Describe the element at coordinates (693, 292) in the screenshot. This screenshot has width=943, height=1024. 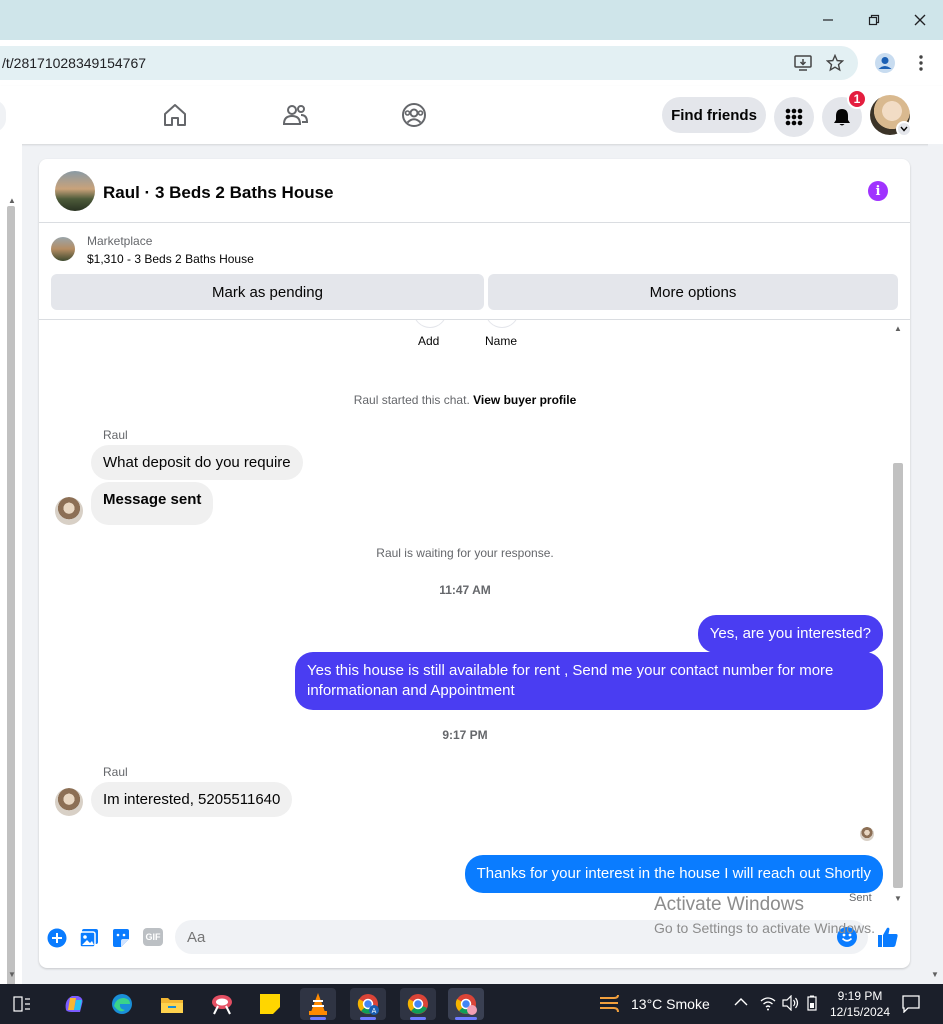
I see `more-options-button: More options` at that location.